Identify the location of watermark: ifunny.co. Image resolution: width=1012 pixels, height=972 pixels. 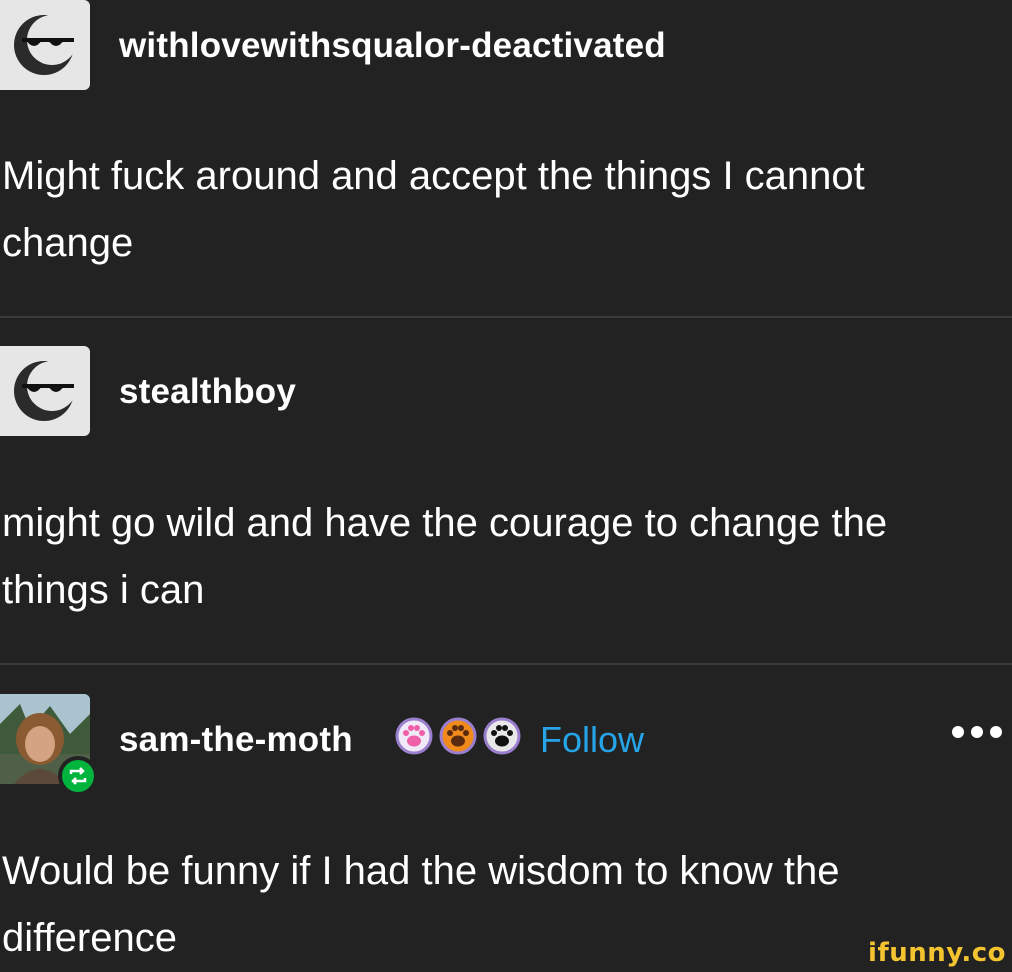
(937, 953).